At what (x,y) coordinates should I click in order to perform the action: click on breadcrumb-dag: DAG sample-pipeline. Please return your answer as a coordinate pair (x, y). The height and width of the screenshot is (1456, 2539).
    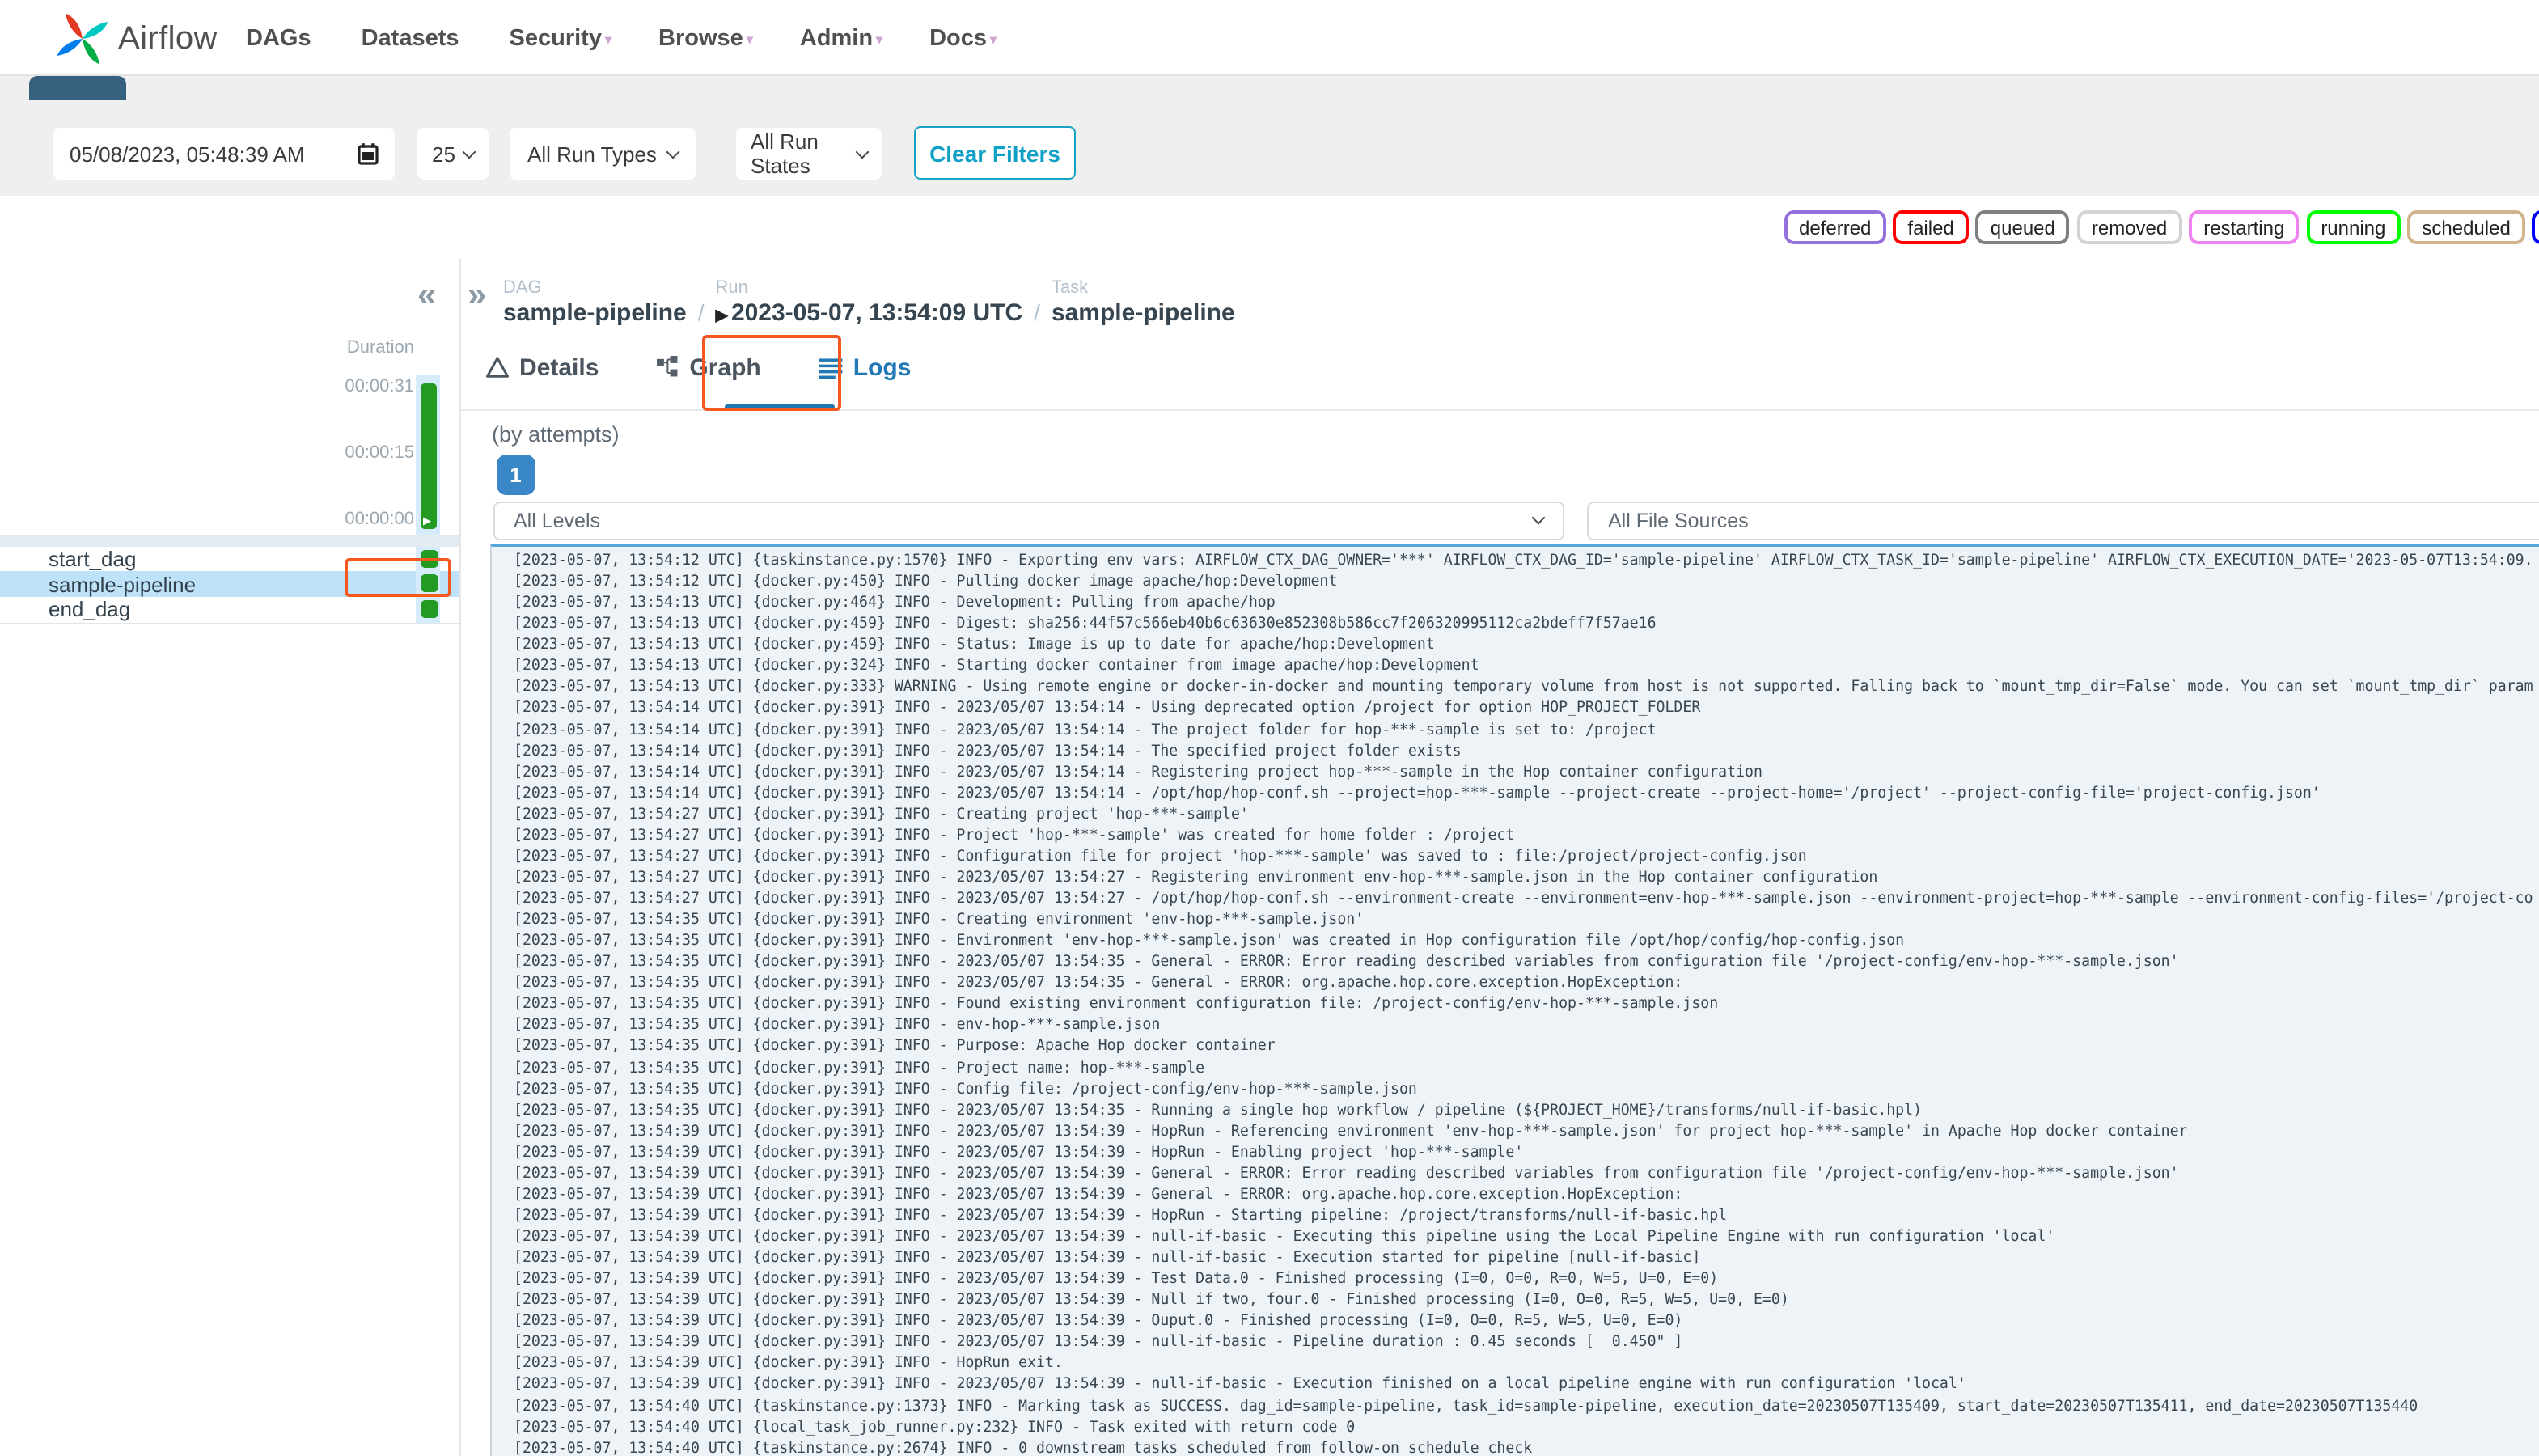
    Looking at the image, I should click on (595, 303).